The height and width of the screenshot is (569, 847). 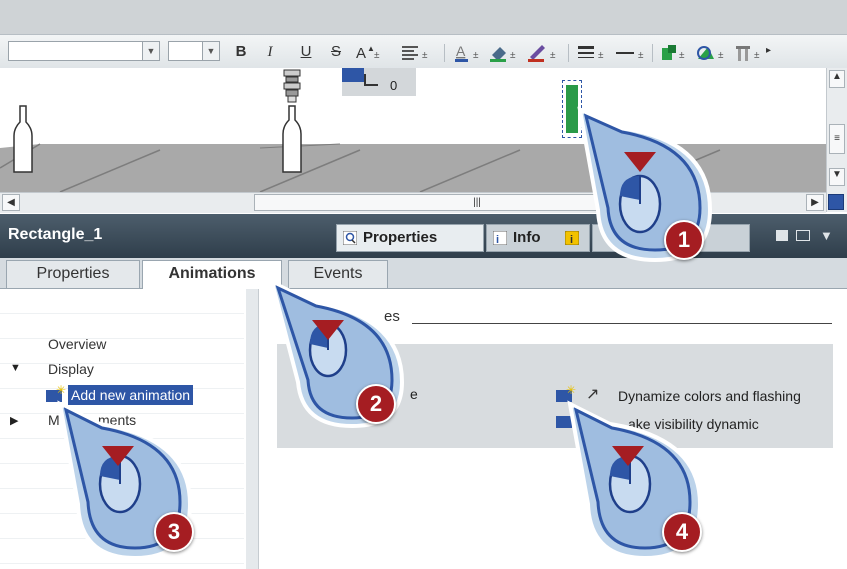 What do you see at coordinates (71, 369) in the screenshot?
I see `tree-item-display: Display` at bounding box center [71, 369].